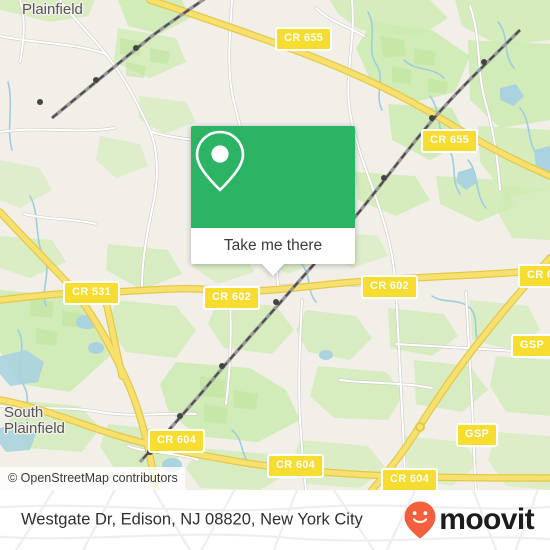 The image size is (550, 550). I want to click on road-shield-cr604-center: CR 604, so click(296, 466).